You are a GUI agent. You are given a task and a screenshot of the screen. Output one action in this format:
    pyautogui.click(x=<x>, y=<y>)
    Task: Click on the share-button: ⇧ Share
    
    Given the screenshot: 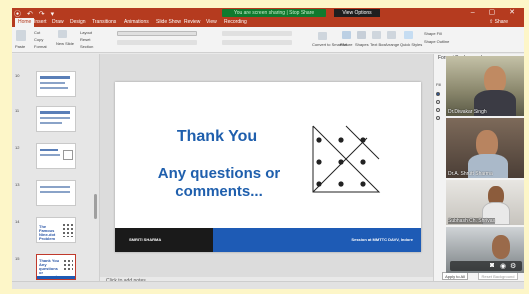 What is the action you would take?
    pyautogui.click(x=498, y=22)
    